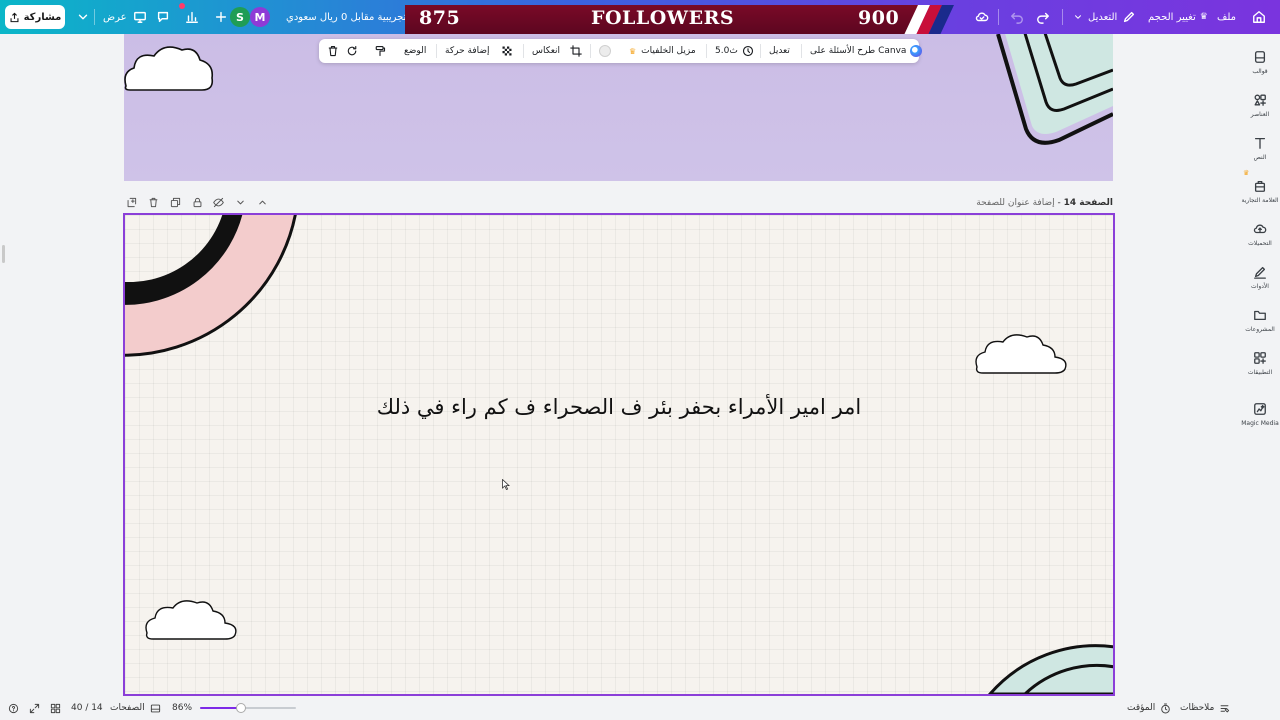  I want to click on undo-icon, so click(1017, 18).